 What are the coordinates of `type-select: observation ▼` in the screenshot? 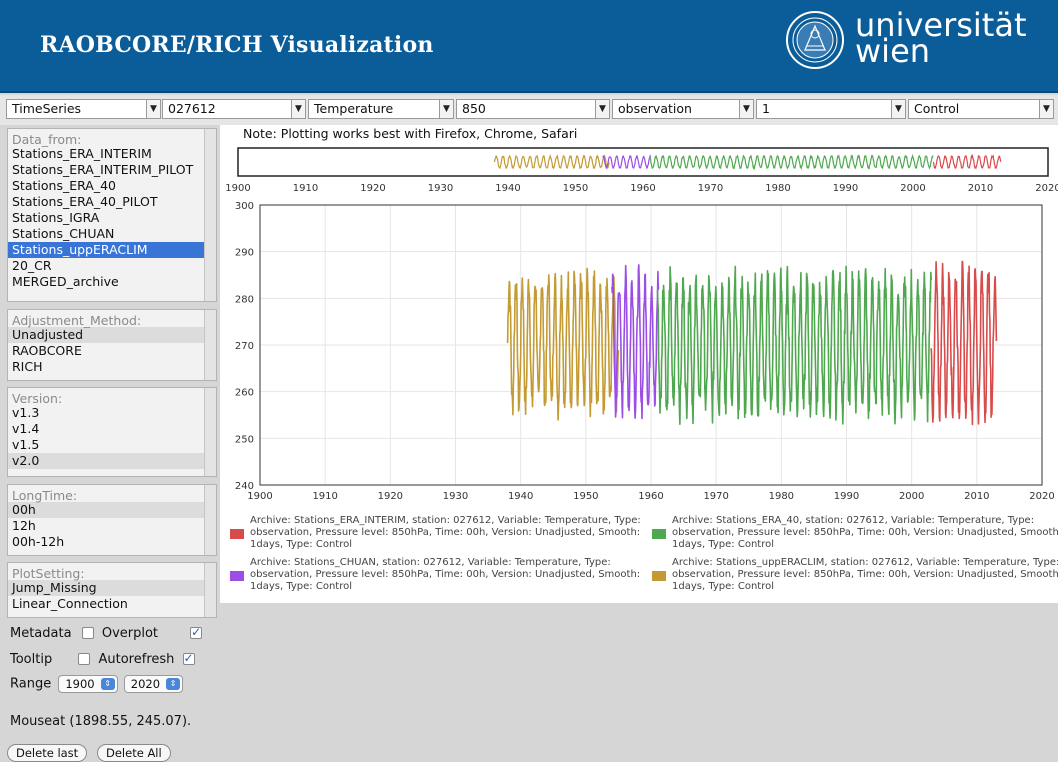 It's located at (683, 109).